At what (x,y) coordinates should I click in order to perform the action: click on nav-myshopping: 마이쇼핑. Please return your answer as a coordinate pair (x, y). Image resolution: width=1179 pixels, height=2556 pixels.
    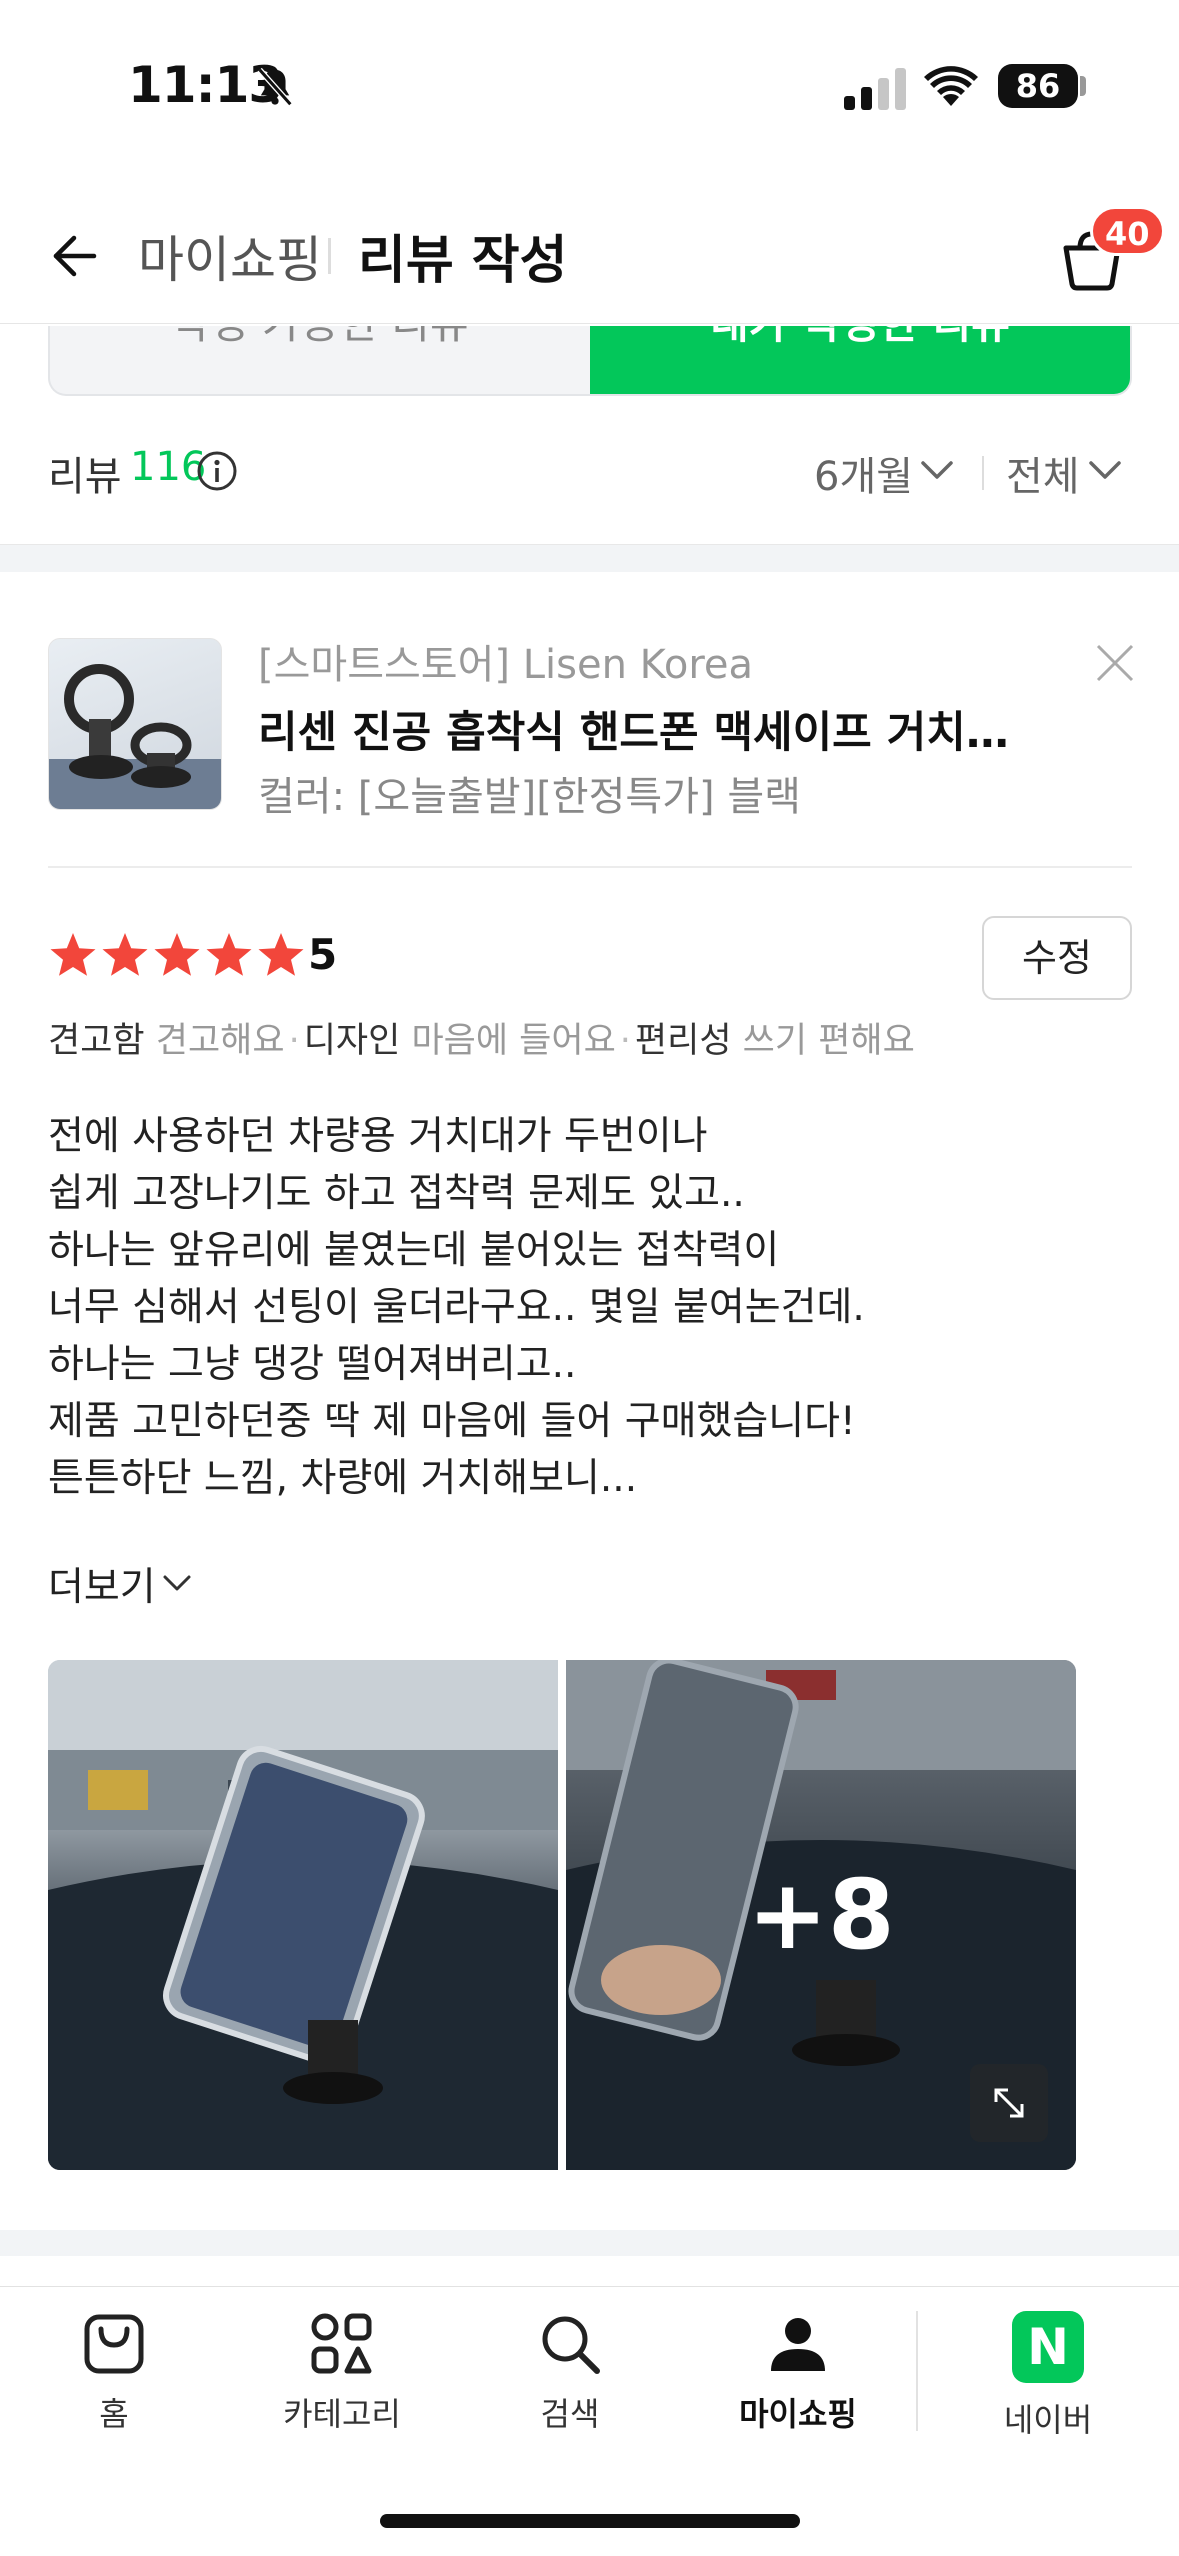
    Looking at the image, I should click on (798, 2381).